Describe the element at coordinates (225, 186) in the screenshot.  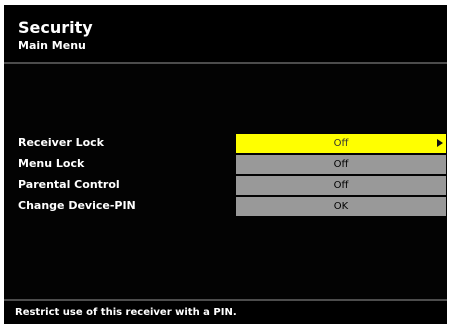
I see `menu-row-parental-control: Parental Control Off` at that location.